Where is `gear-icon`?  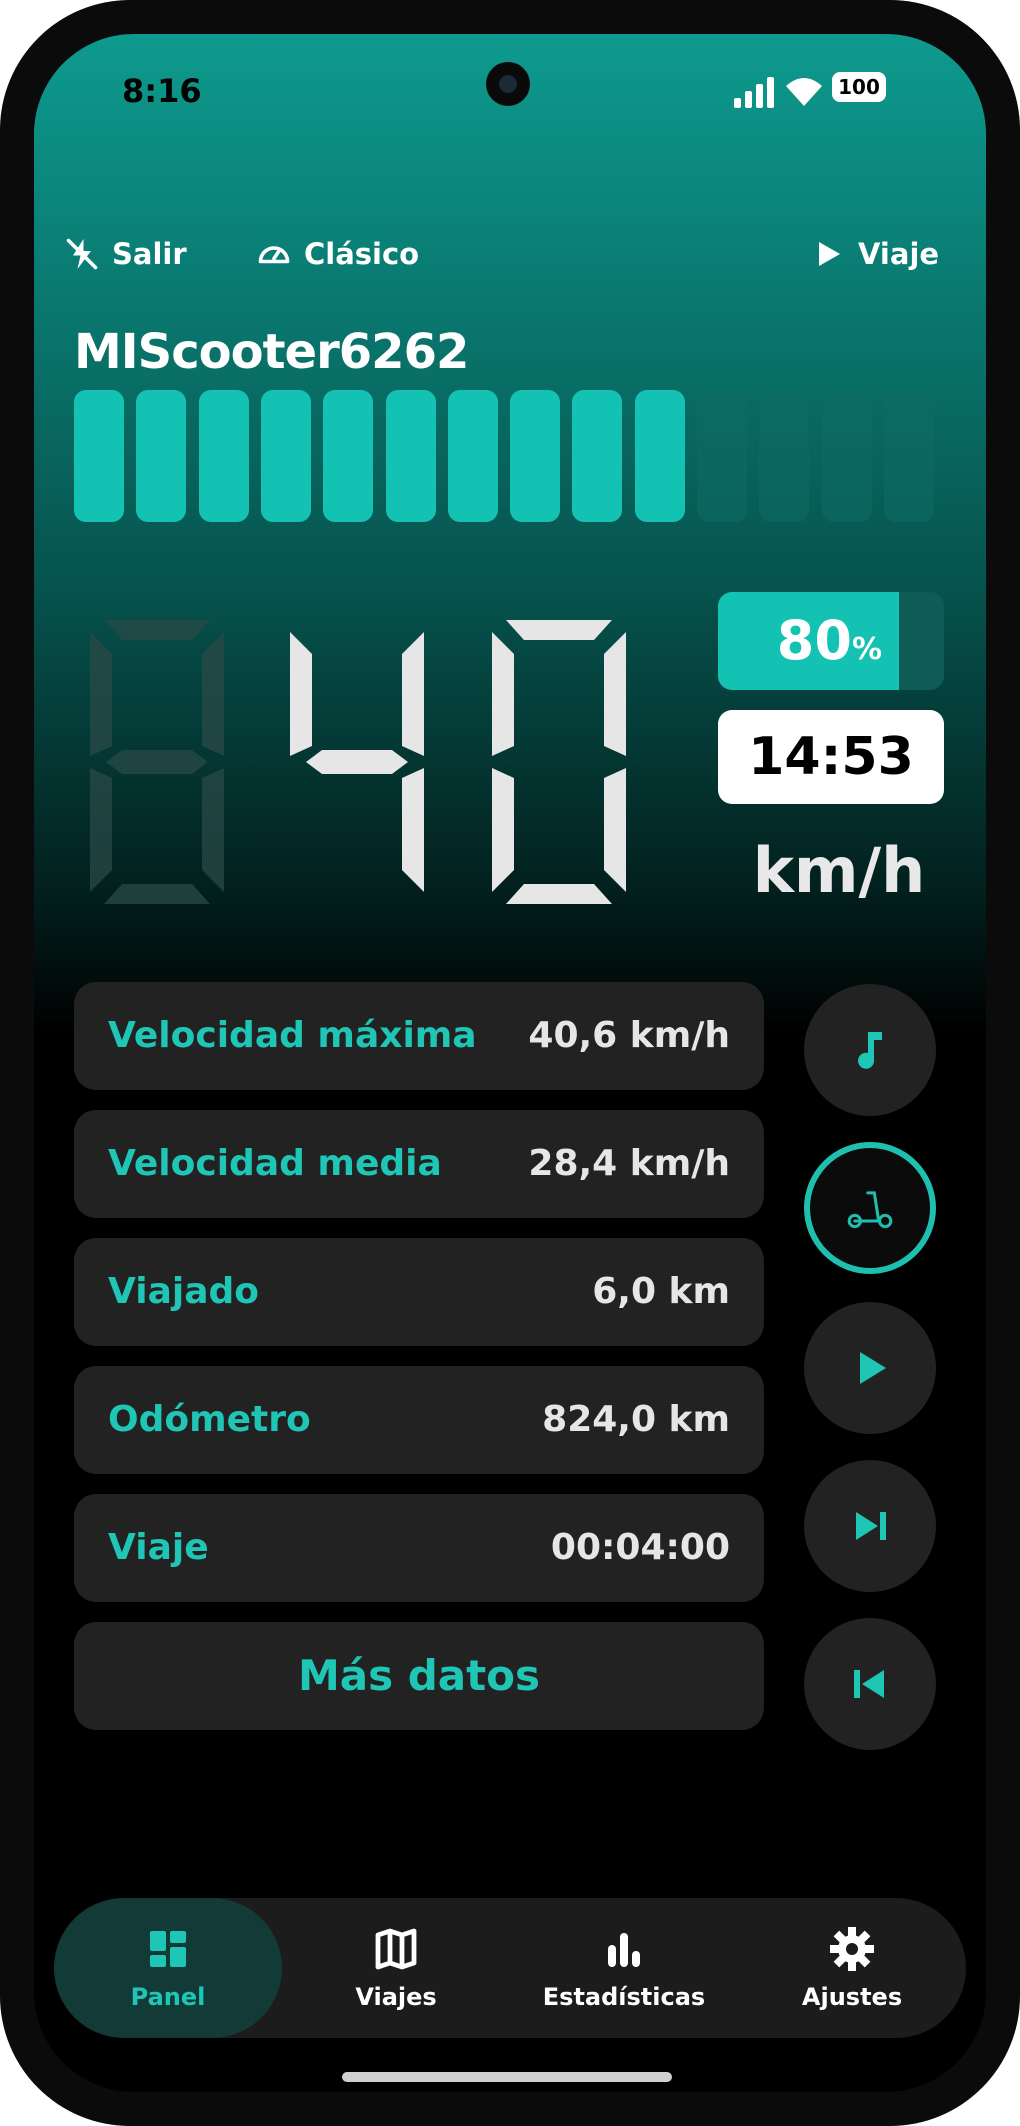 gear-icon is located at coordinates (852, 1949).